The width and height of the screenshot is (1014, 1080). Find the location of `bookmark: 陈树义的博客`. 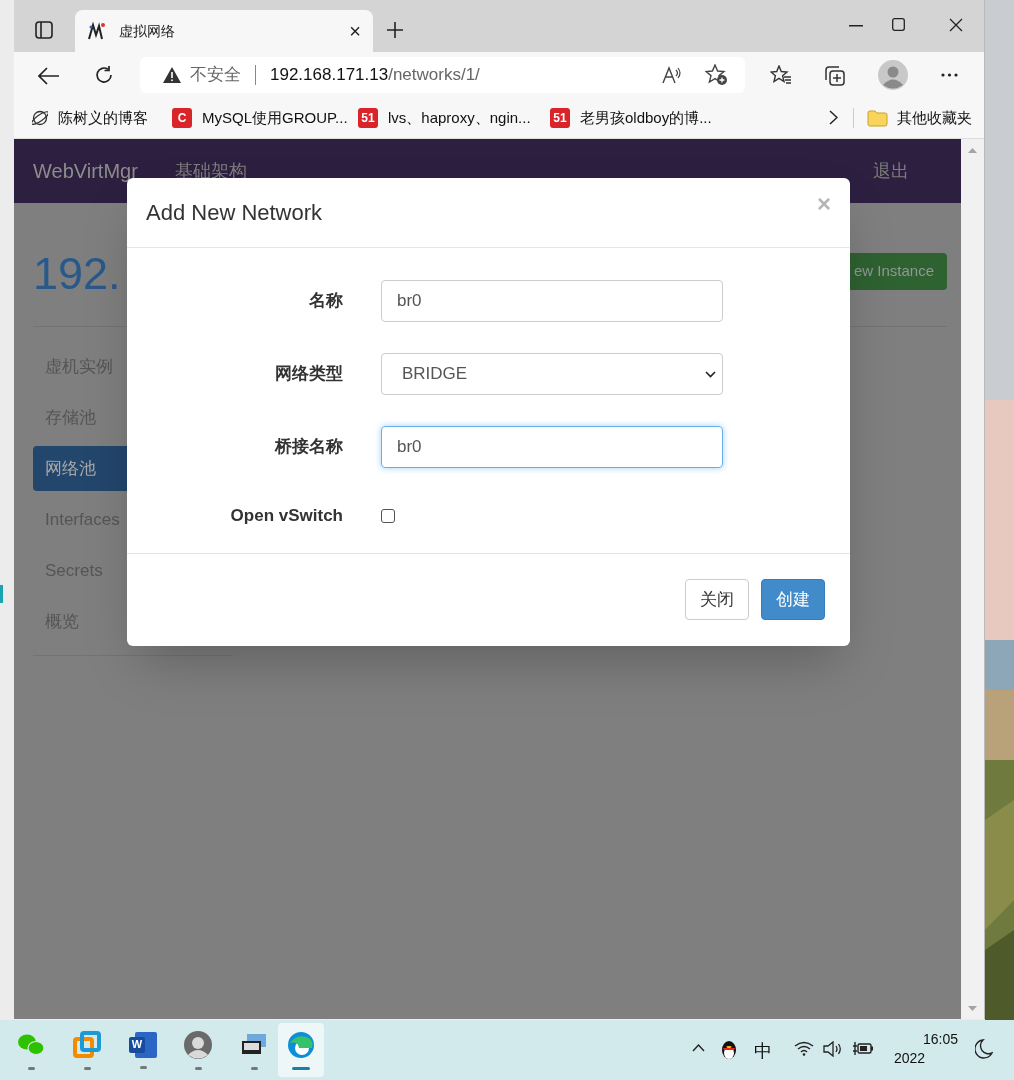

bookmark: 陈树义的博客 is located at coordinates (90, 118).